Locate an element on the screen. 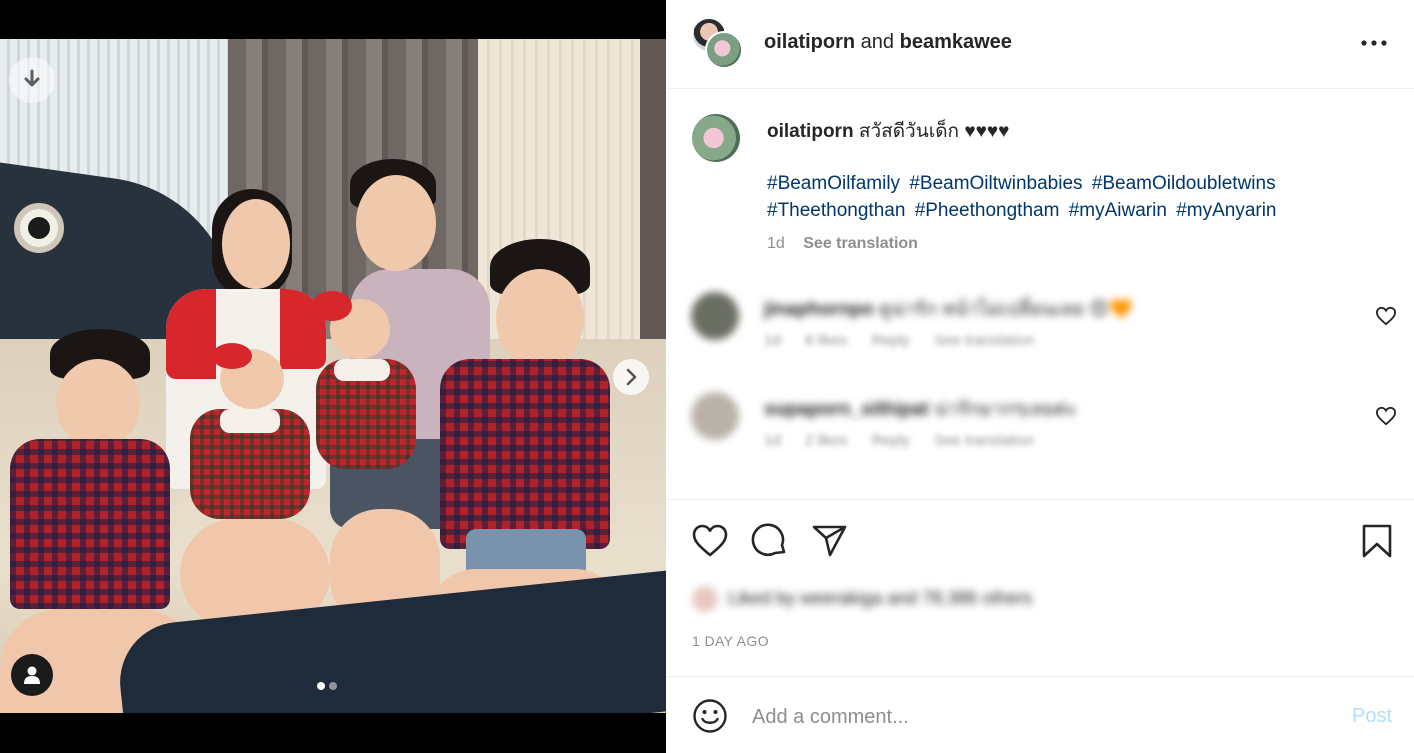  download-arrow-icon is located at coordinates (32, 78).